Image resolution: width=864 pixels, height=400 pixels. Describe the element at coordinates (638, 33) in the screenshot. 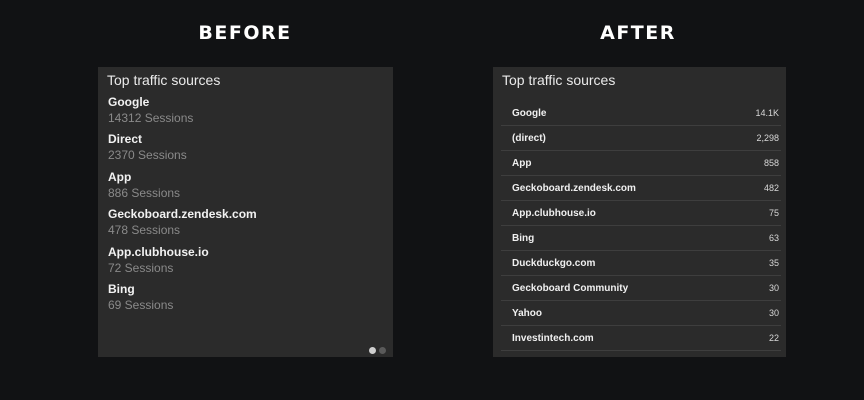

I see `after-heading: AFTER` at that location.